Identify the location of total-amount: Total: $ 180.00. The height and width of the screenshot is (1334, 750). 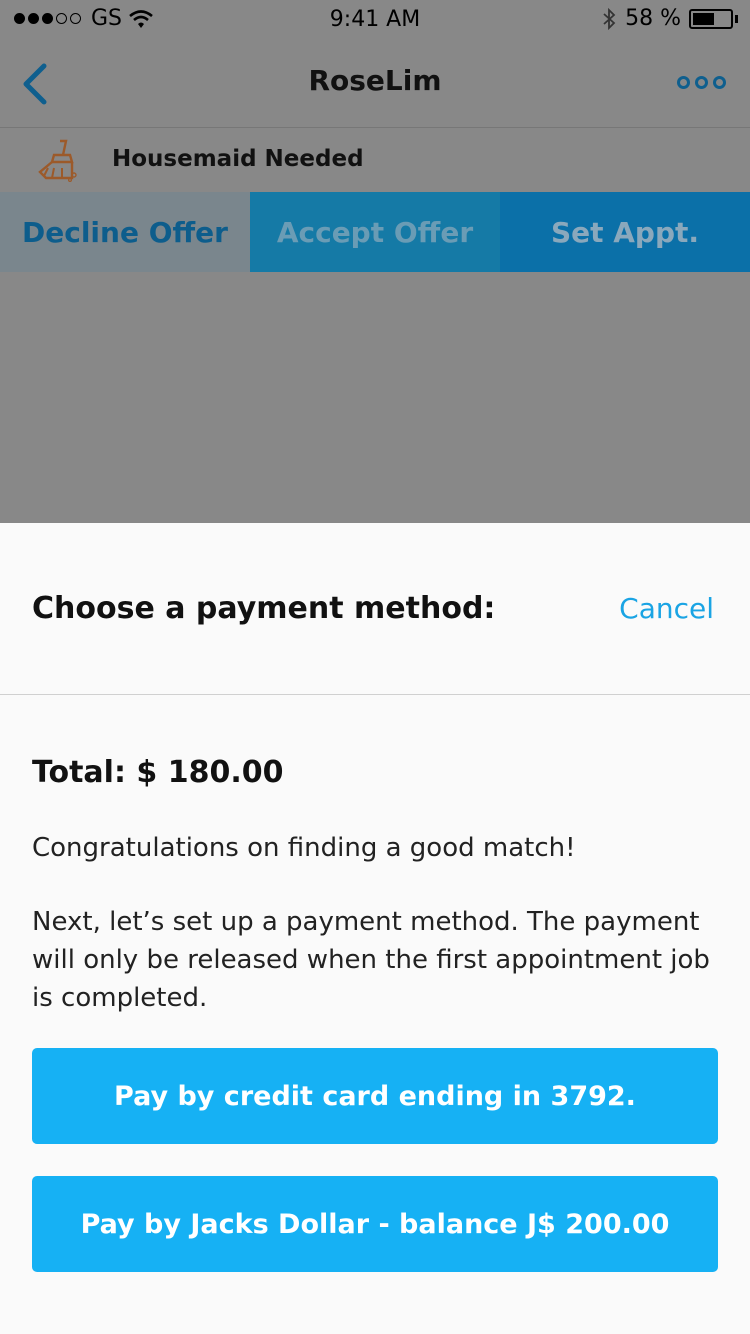
(158, 772).